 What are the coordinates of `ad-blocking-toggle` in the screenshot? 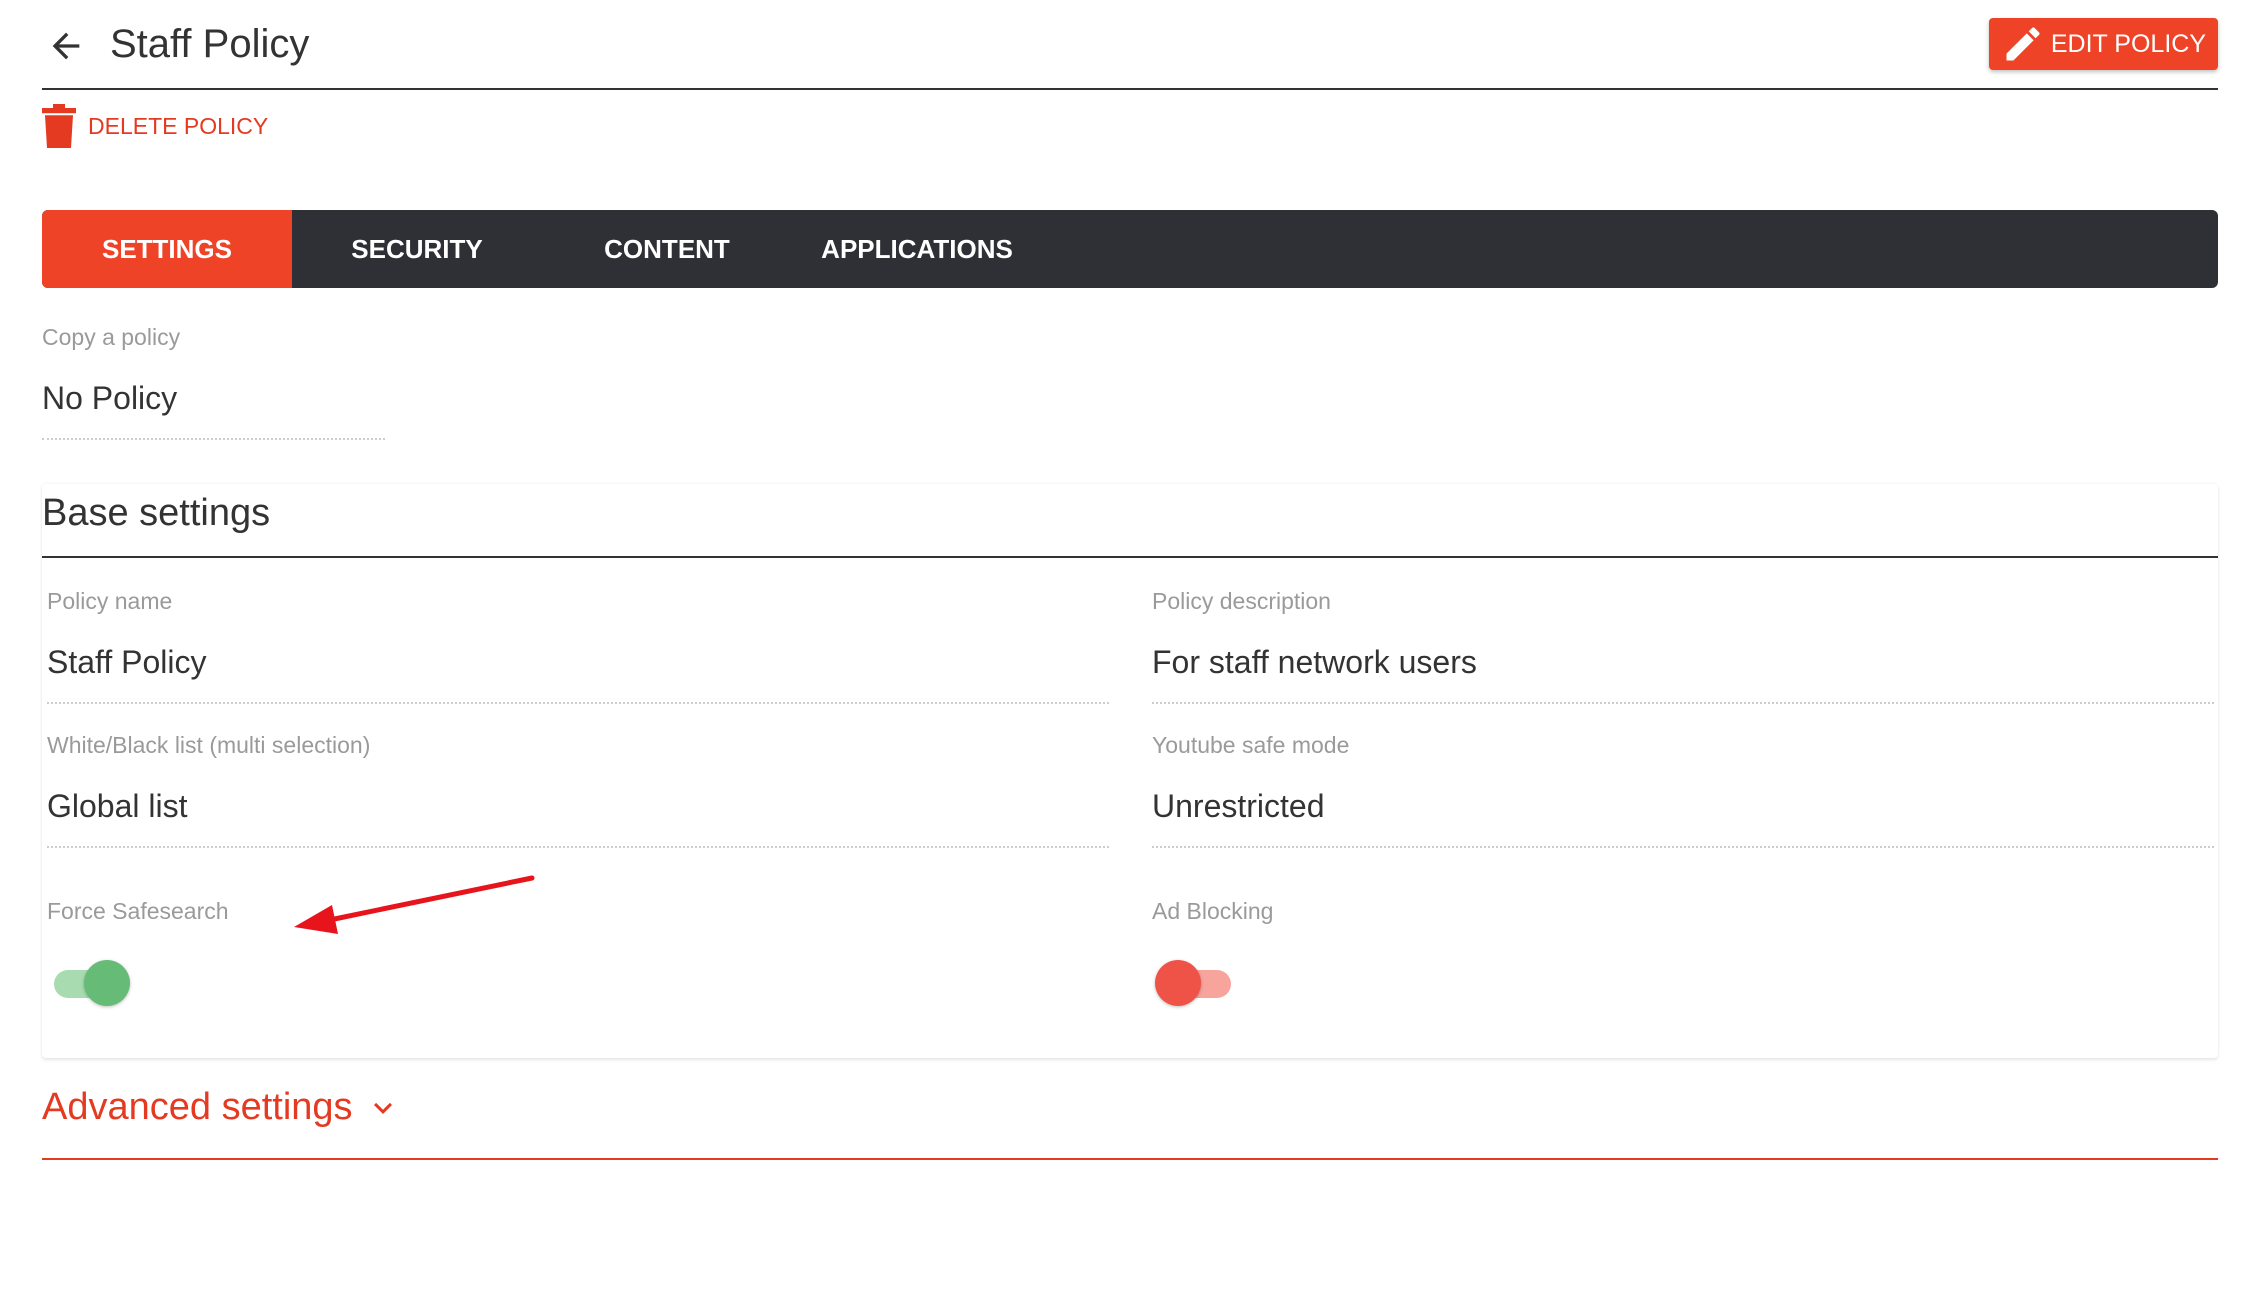 It's located at (1195, 982).